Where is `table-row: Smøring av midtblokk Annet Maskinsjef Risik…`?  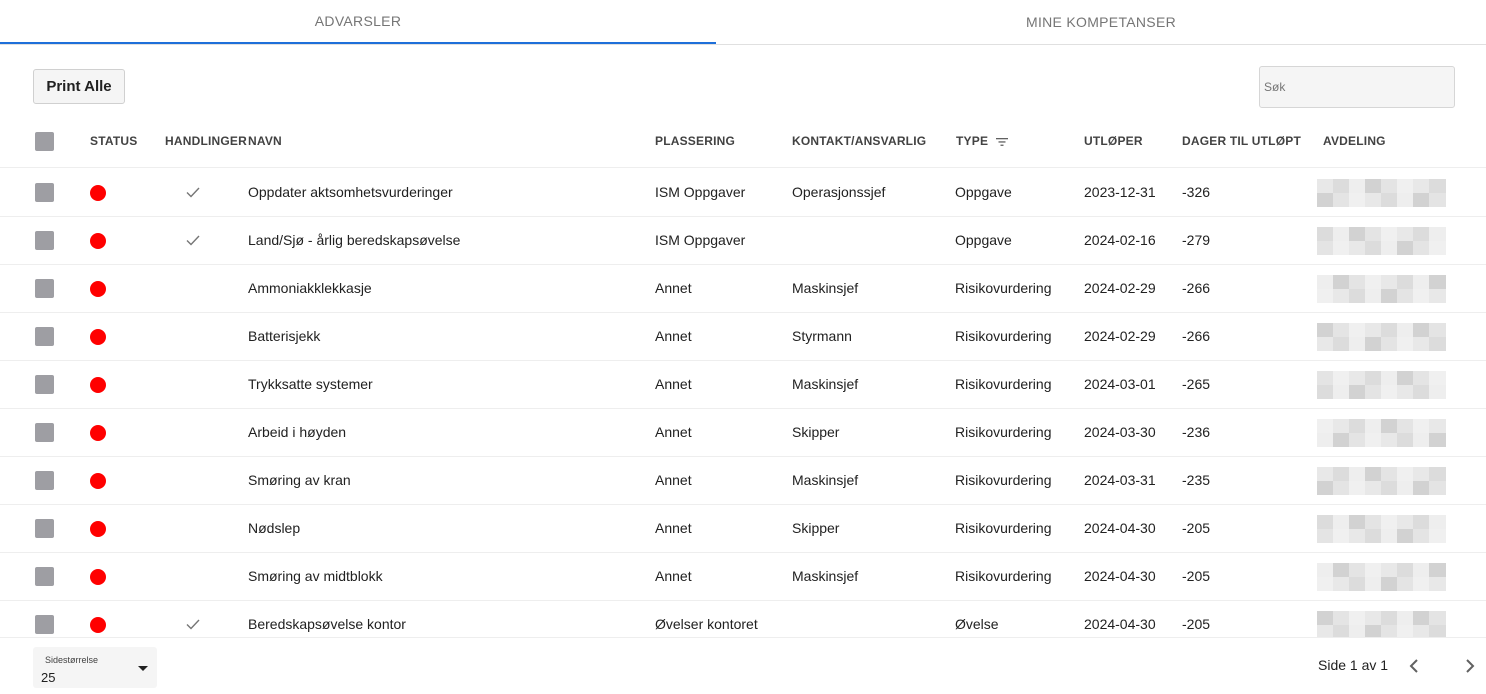 table-row: Smøring av midtblokk Annet Maskinsjef Risik… is located at coordinates (743, 577).